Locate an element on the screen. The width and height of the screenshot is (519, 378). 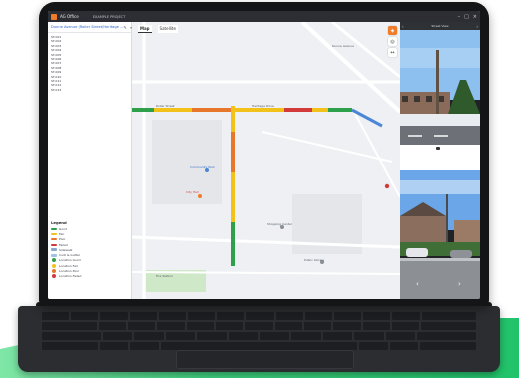
map-label-7: Public Library is located at coordinates (314, 260).